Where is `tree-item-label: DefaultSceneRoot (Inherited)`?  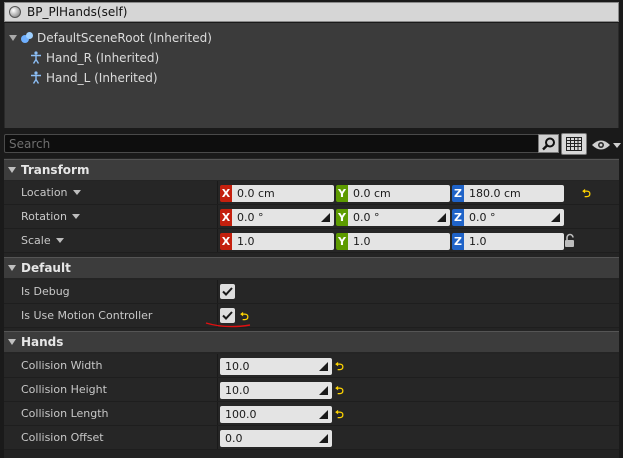
tree-item-label: DefaultSceneRoot (Inherited) is located at coordinates (124, 38).